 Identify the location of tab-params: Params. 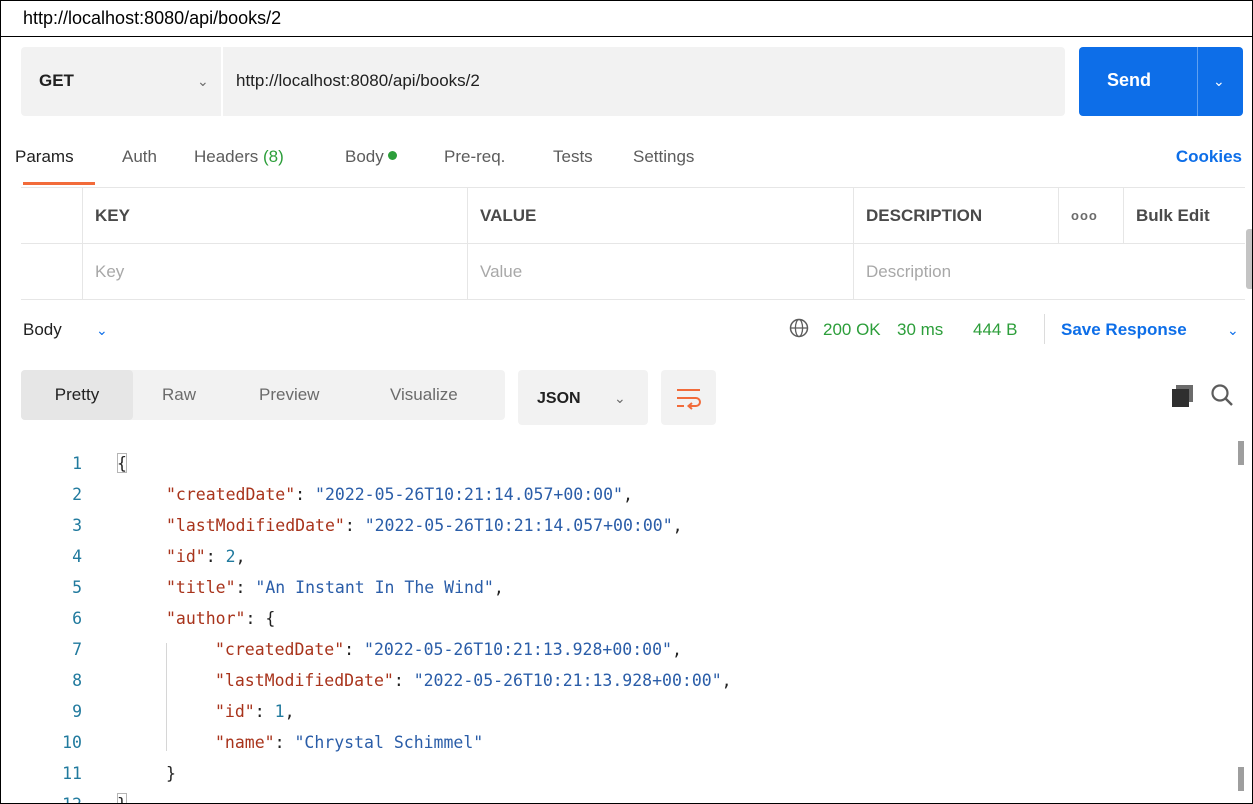
(44, 157).